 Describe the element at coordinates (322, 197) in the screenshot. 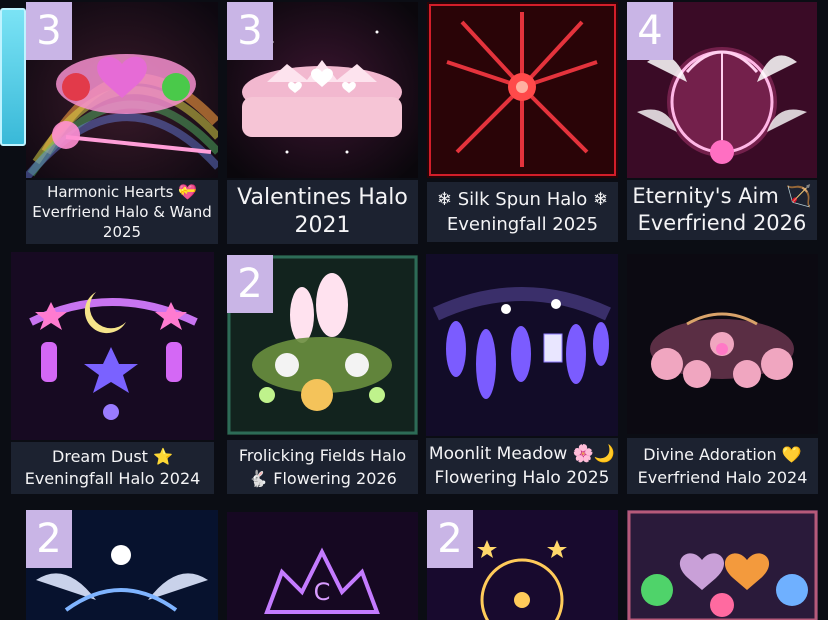

I see `item-title: Valentines Halo` at that location.